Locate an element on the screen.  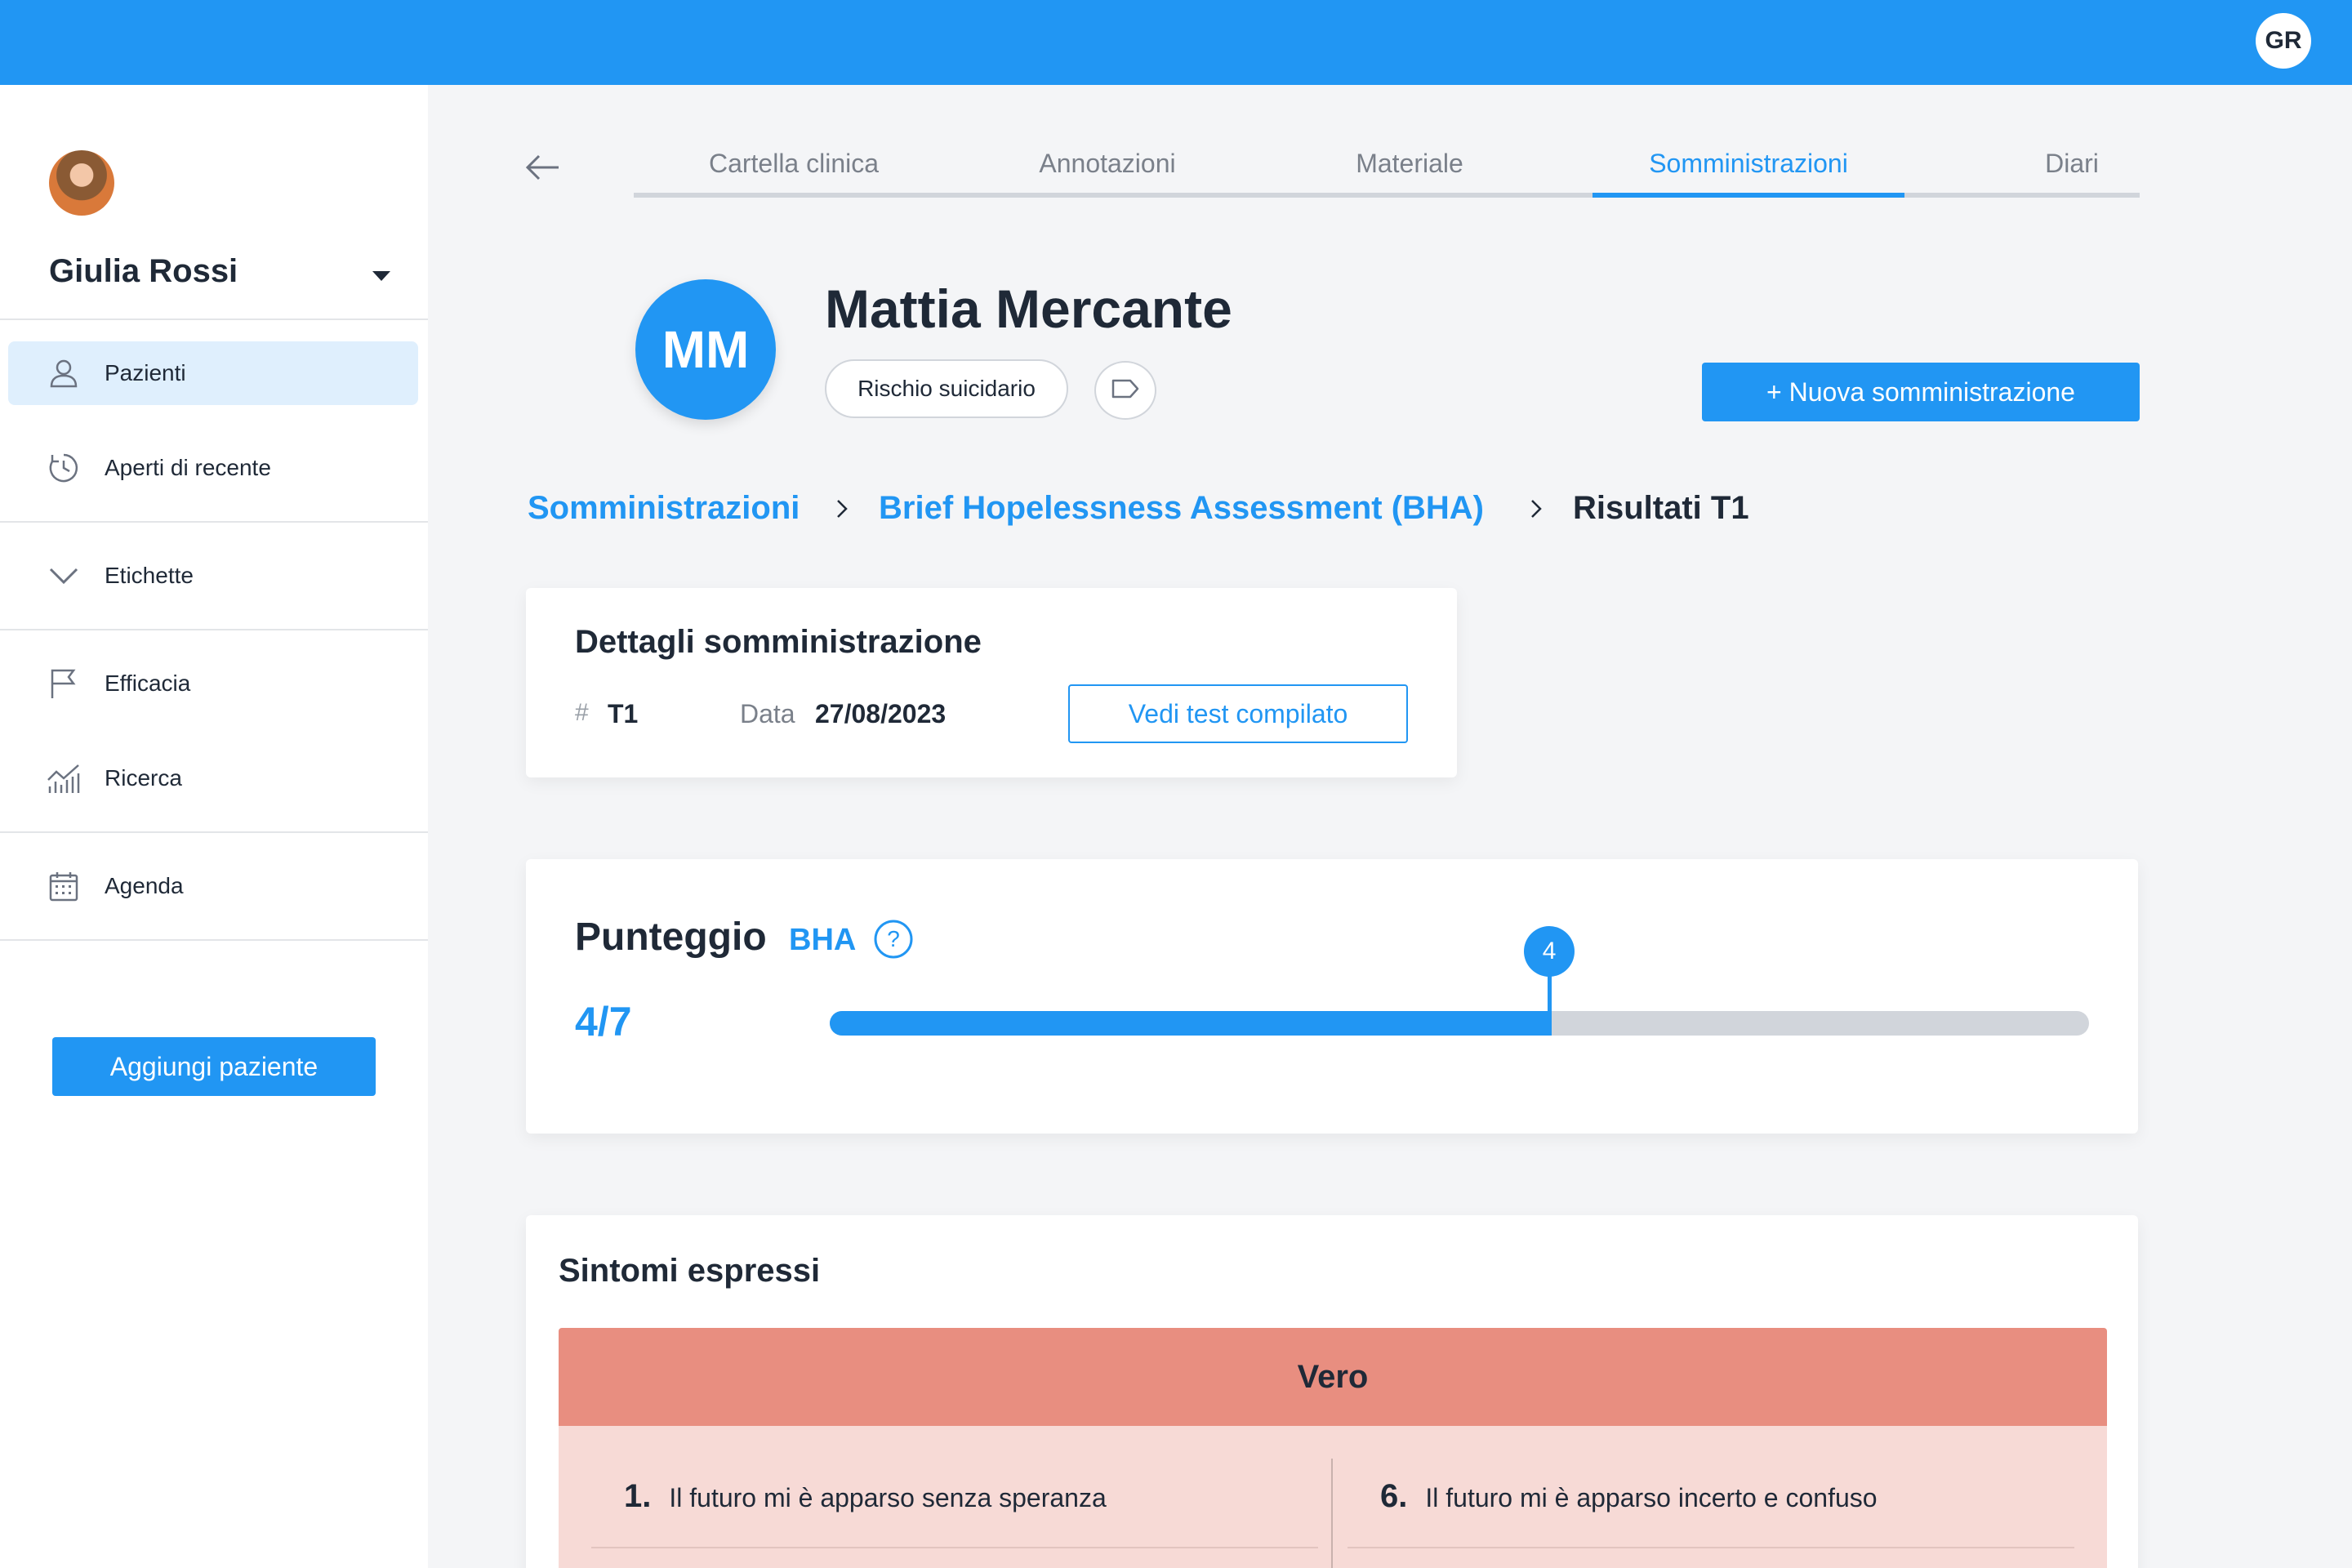
score-marker-label: 4 is located at coordinates (1549, 951).